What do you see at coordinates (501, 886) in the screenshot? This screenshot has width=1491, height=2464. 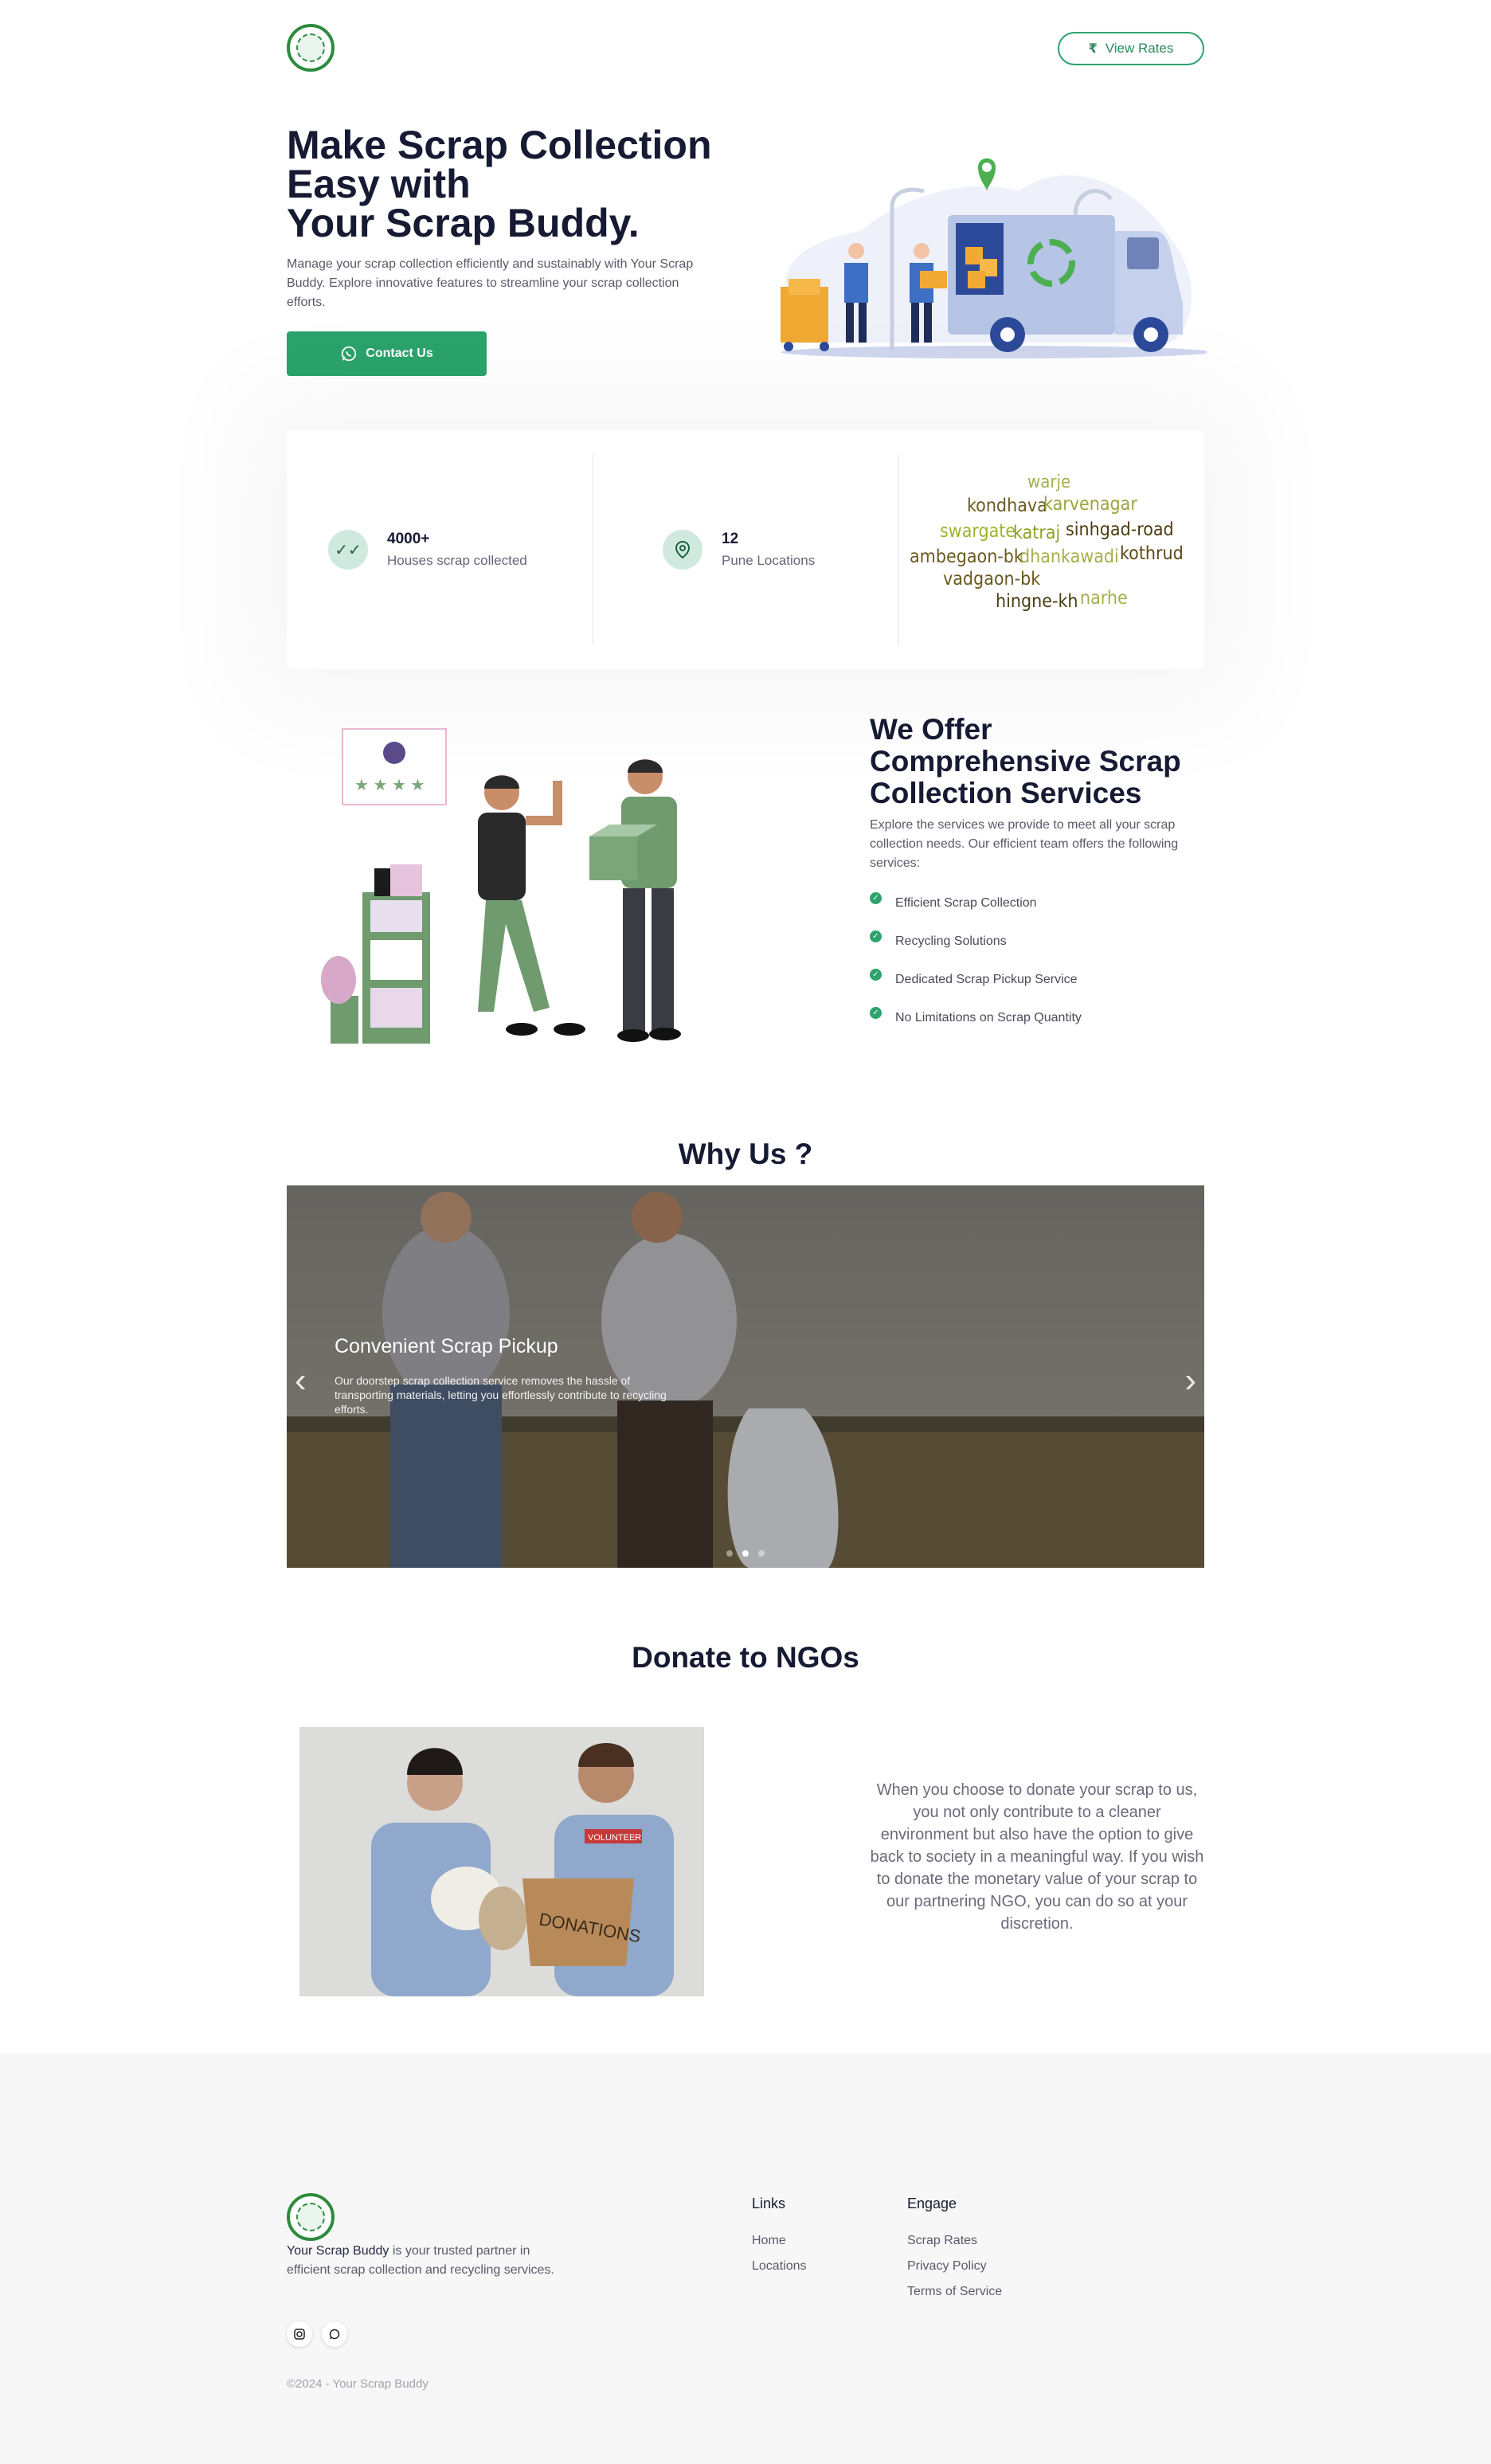 I see `services-illustration: ★ ★ ★ ★` at bounding box center [501, 886].